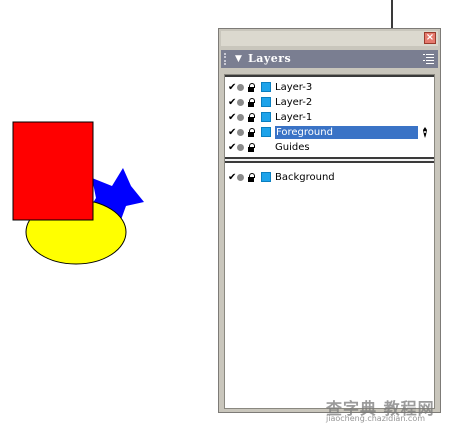 The width and height of the screenshot is (459, 428). What do you see at coordinates (428, 59) in the screenshot?
I see `options-menu-icon` at bounding box center [428, 59].